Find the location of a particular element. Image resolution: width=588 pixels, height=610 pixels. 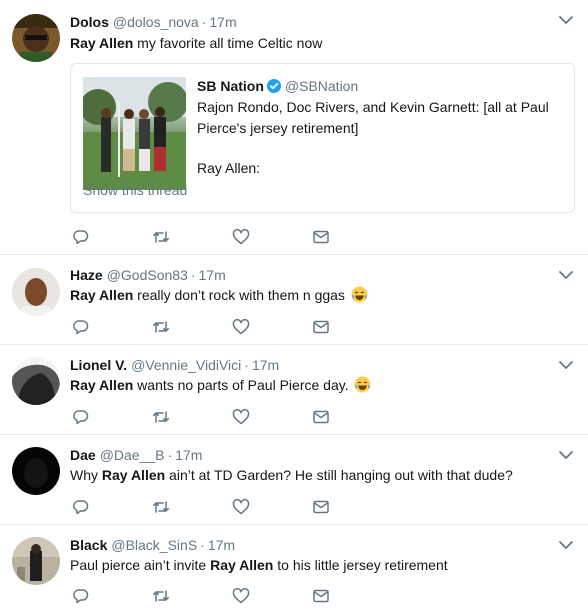

user-handle: @Dae__B is located at coordinates (132, 455).